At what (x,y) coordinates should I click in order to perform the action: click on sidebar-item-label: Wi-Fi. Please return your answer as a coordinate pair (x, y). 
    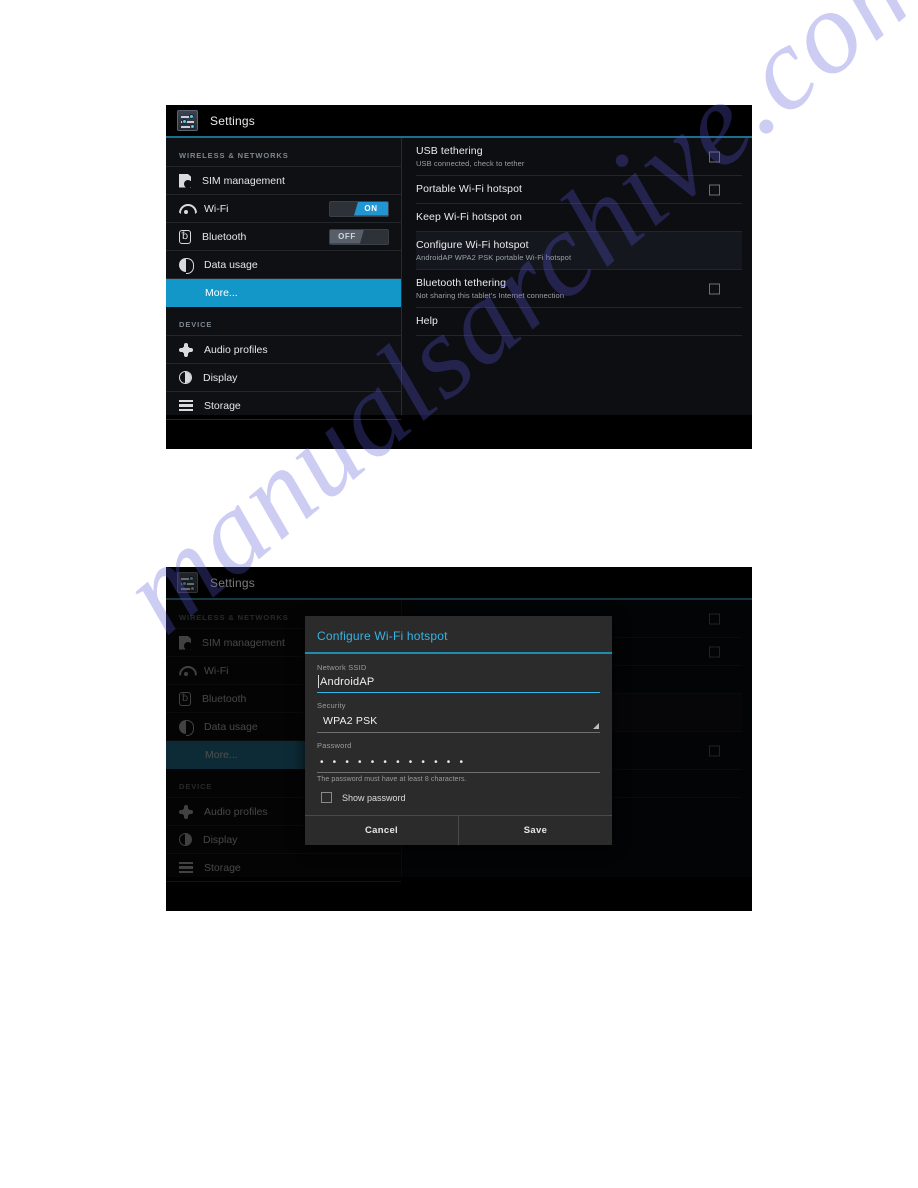
    Looking at the image, I should click on (216, 208).